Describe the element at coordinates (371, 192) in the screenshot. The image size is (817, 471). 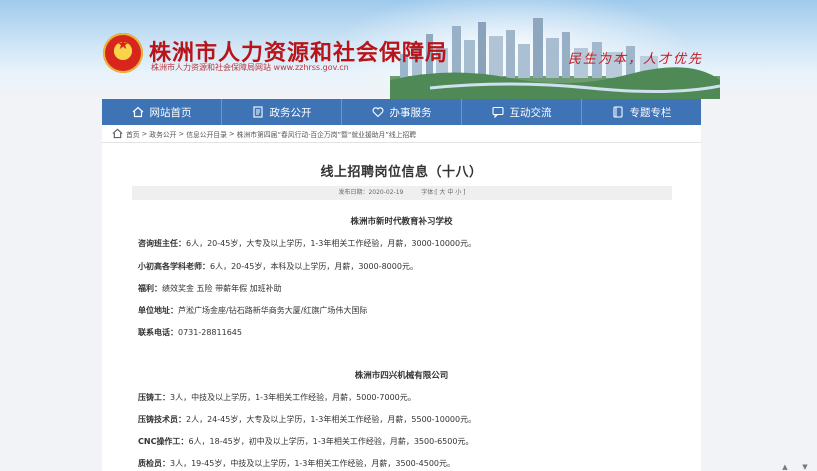
I see `publish-date: 发布日期：2020-02-19` at that location.